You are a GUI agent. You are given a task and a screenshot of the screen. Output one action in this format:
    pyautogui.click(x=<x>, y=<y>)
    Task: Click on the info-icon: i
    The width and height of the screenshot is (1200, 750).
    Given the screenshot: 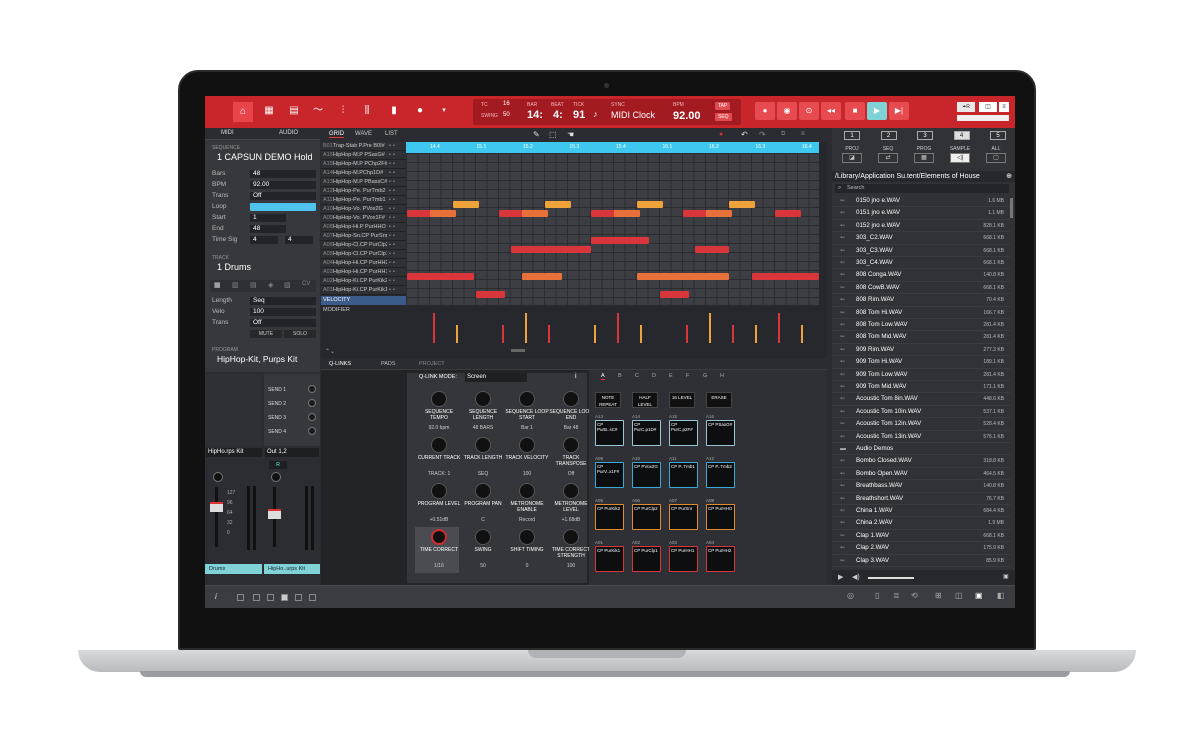 What is the action you would take?
    pyautogui.click(x=576, y=376)
    